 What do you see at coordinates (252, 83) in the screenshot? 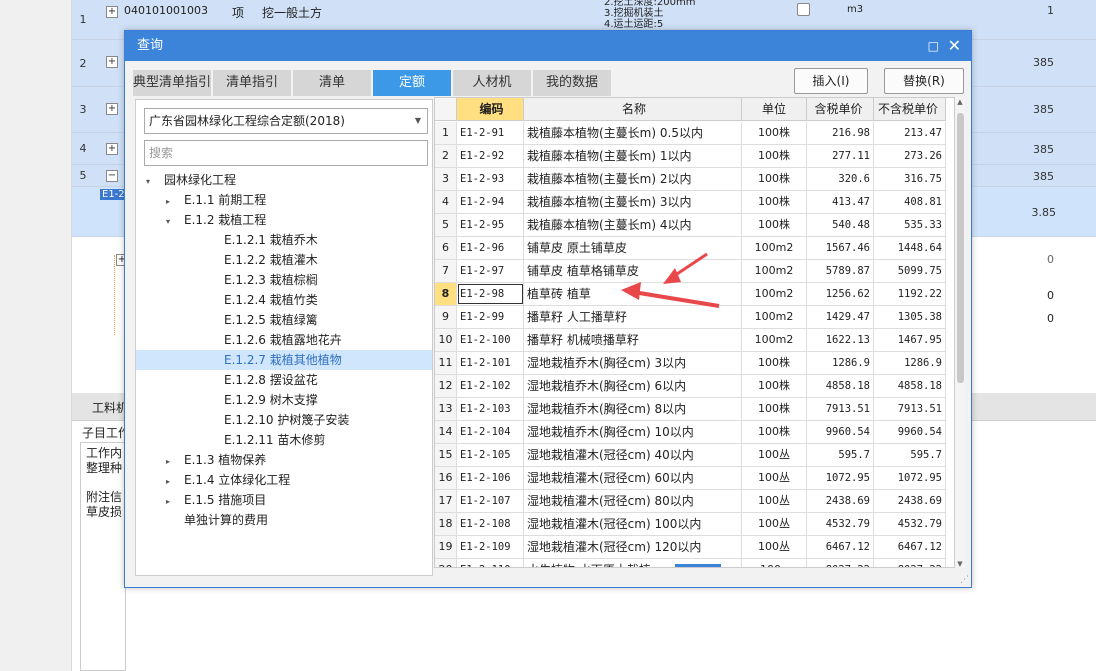
I see `tab-list-guide: 清单指引` at bounding box center [252, 83].